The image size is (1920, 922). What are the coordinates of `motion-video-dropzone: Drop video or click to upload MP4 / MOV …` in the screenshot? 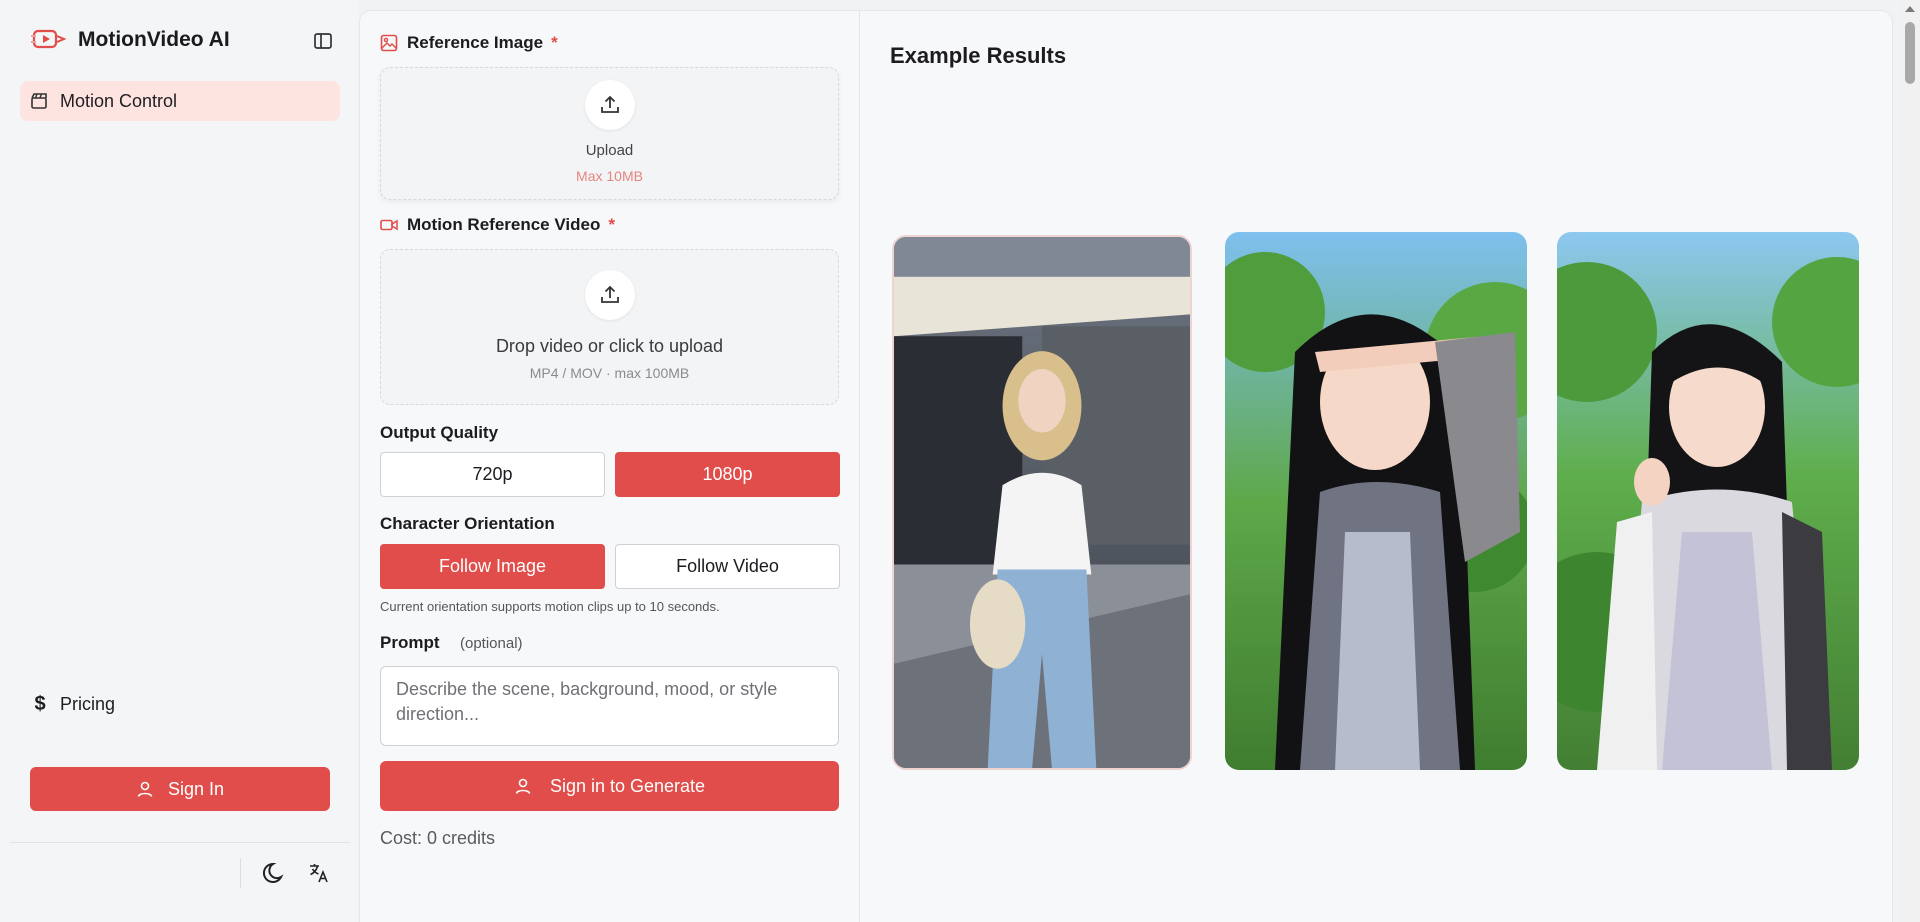 It's located at (609, 327).